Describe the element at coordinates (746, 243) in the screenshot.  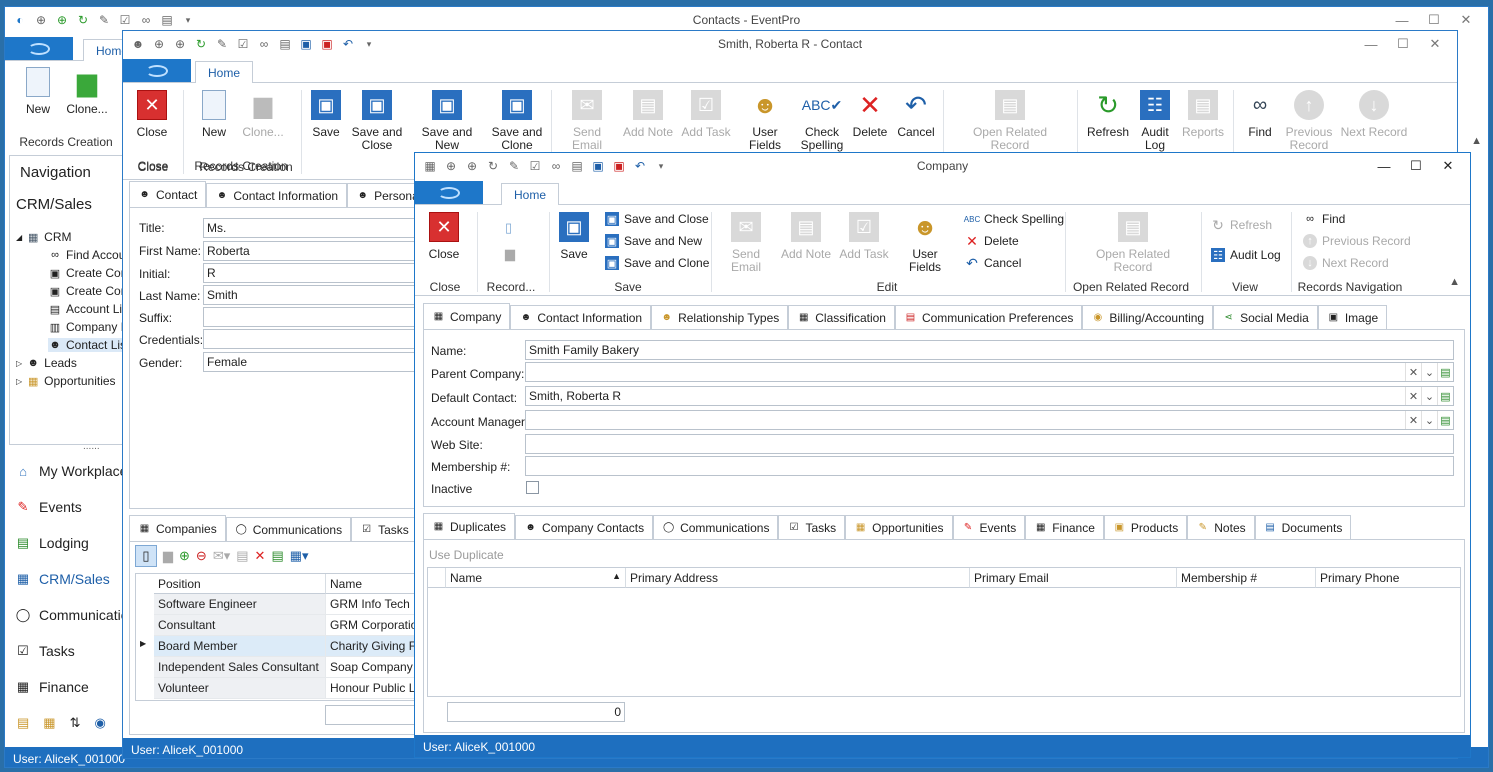
I see `company-send-email-button: ✉ Send Email` at that location.